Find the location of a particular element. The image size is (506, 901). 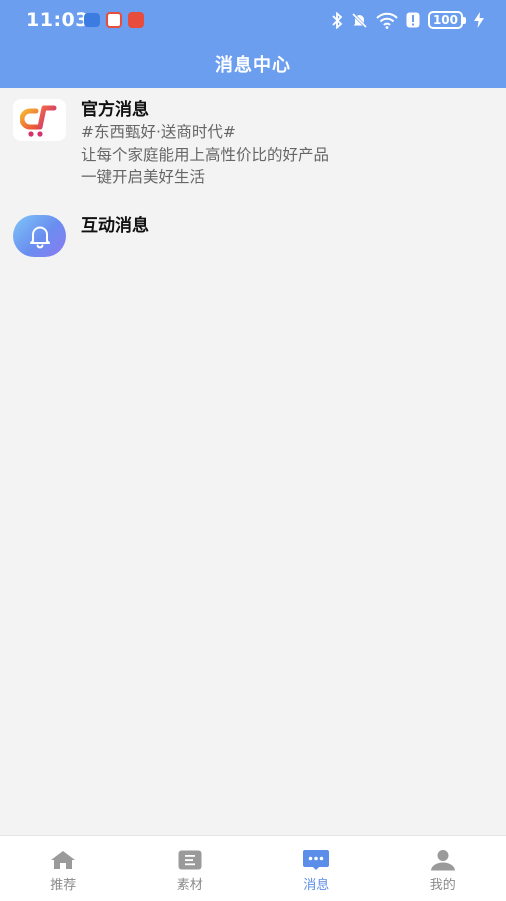

battery-level: 100 is located at coordinates (445, 20).